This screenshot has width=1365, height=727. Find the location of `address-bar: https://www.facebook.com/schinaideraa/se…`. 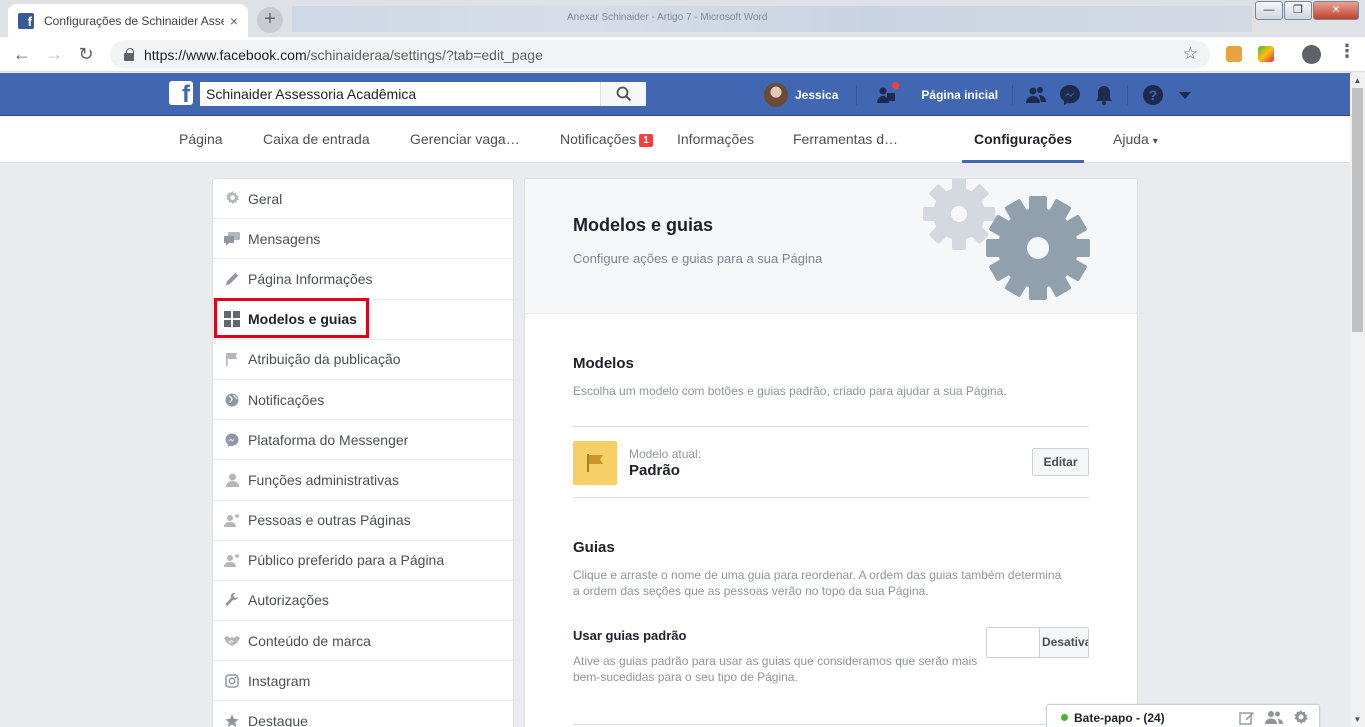

address-bar: https://www.facebook.com/schinaideraa/se… is located at coordinates (660, 54).